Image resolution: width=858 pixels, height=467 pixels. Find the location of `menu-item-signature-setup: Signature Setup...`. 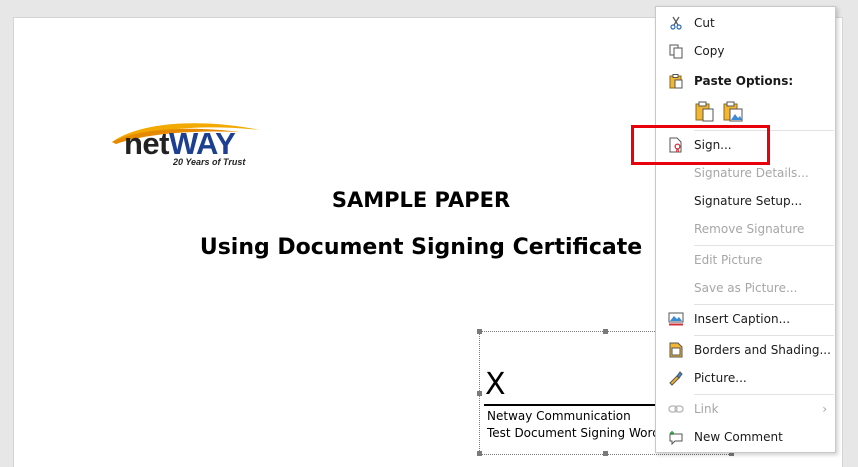

menu-item-signature-setup: Signature Setup... is located at coordinates (745, 201).